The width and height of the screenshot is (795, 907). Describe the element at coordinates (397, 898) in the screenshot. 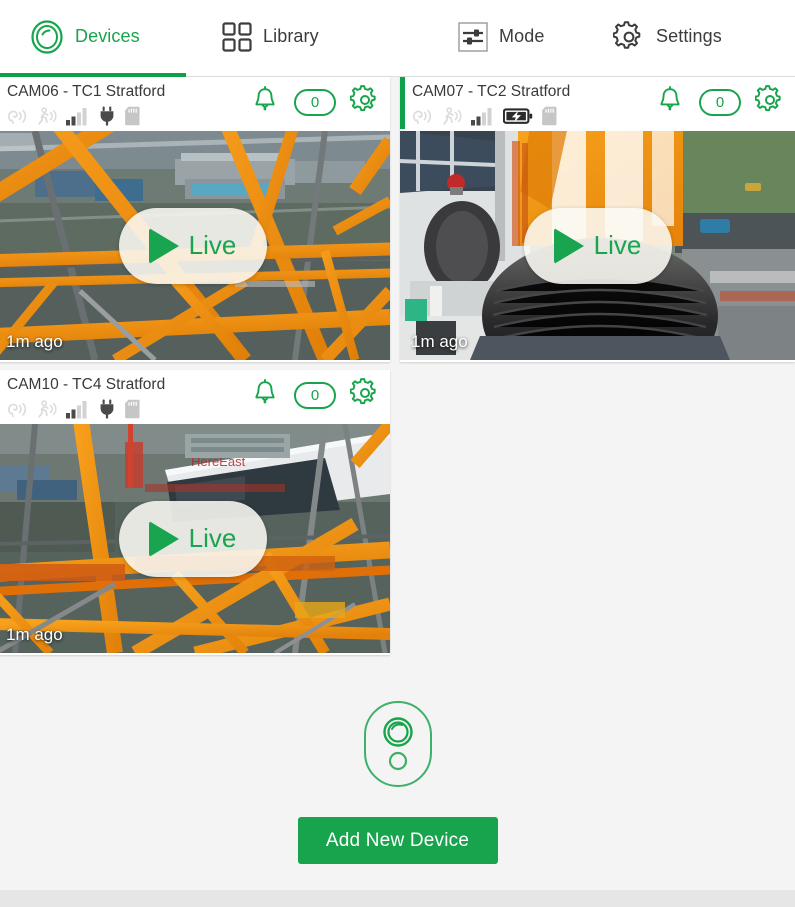

I see `bottom-status-bar` at that location.